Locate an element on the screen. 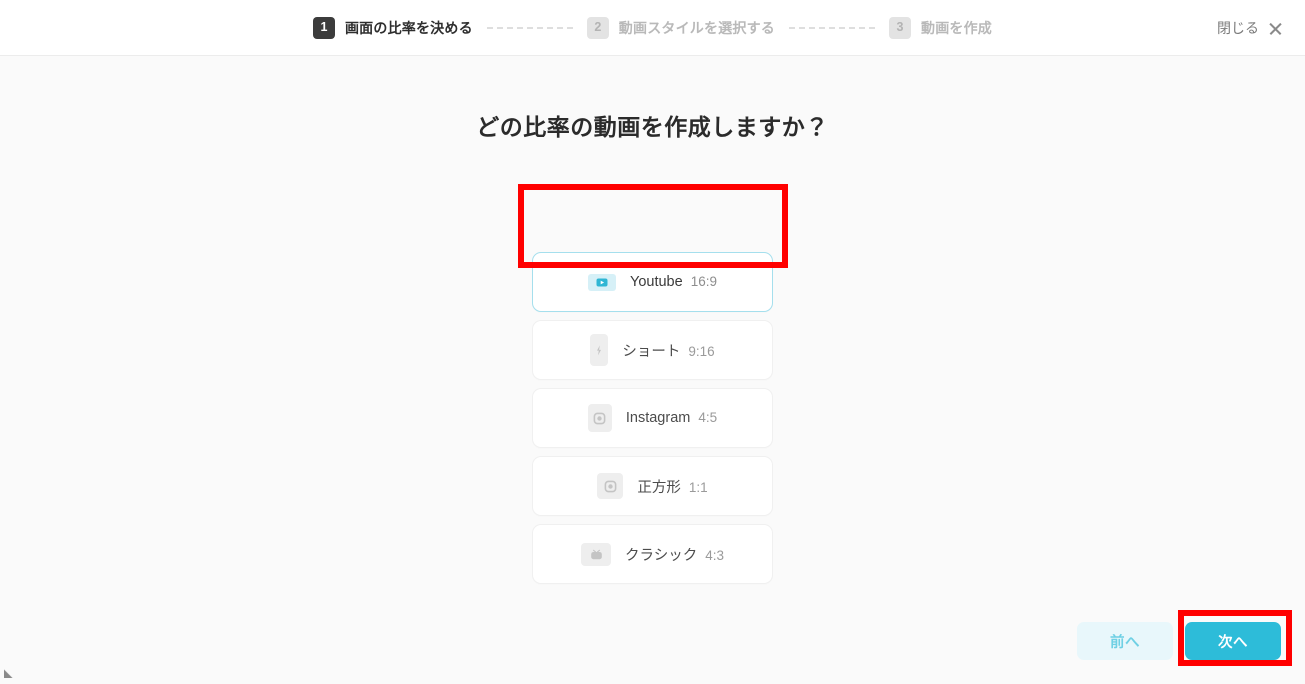 This screenshot has height=684, width=1305. option-instagram-name: Instagram is located at coordinates (658, 418).